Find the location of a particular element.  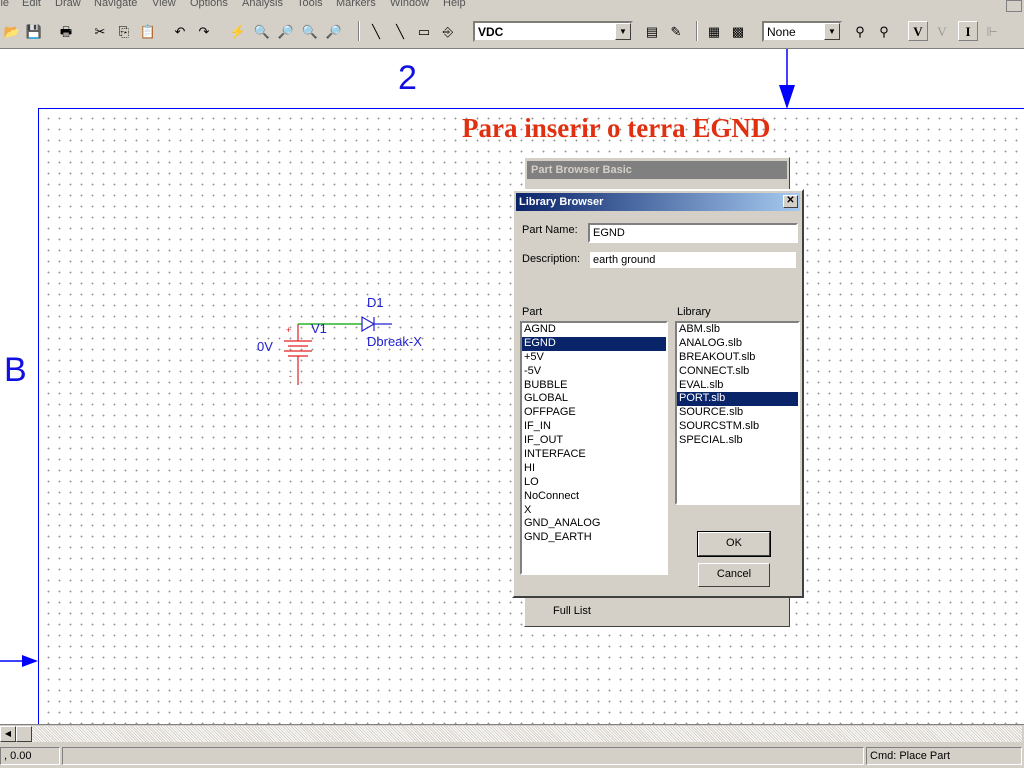

list-item: SOURCSTM.slb is located at coordinates (737, 427).